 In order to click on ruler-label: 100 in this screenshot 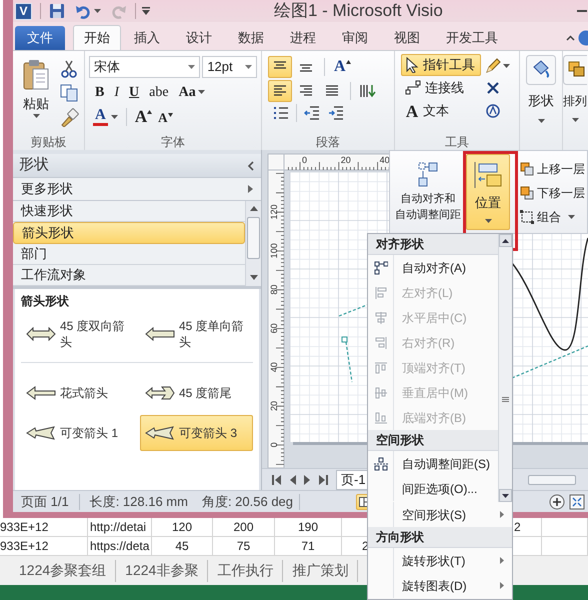, I will do `click(274, 250)`.